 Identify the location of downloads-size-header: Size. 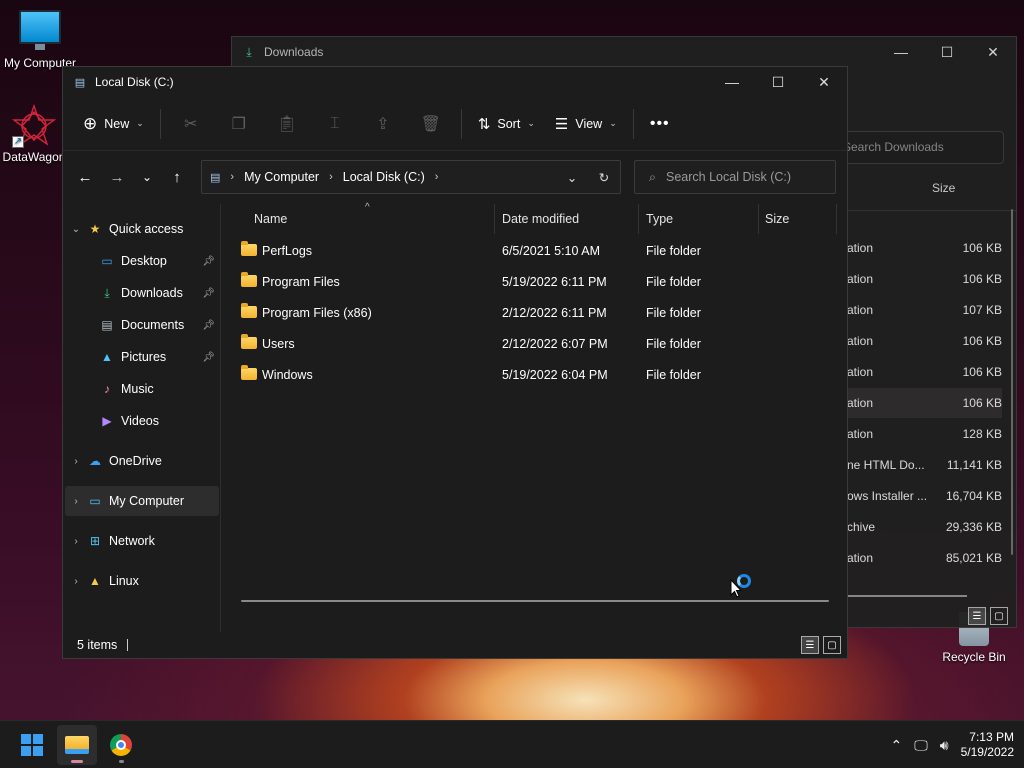
(943, 188).